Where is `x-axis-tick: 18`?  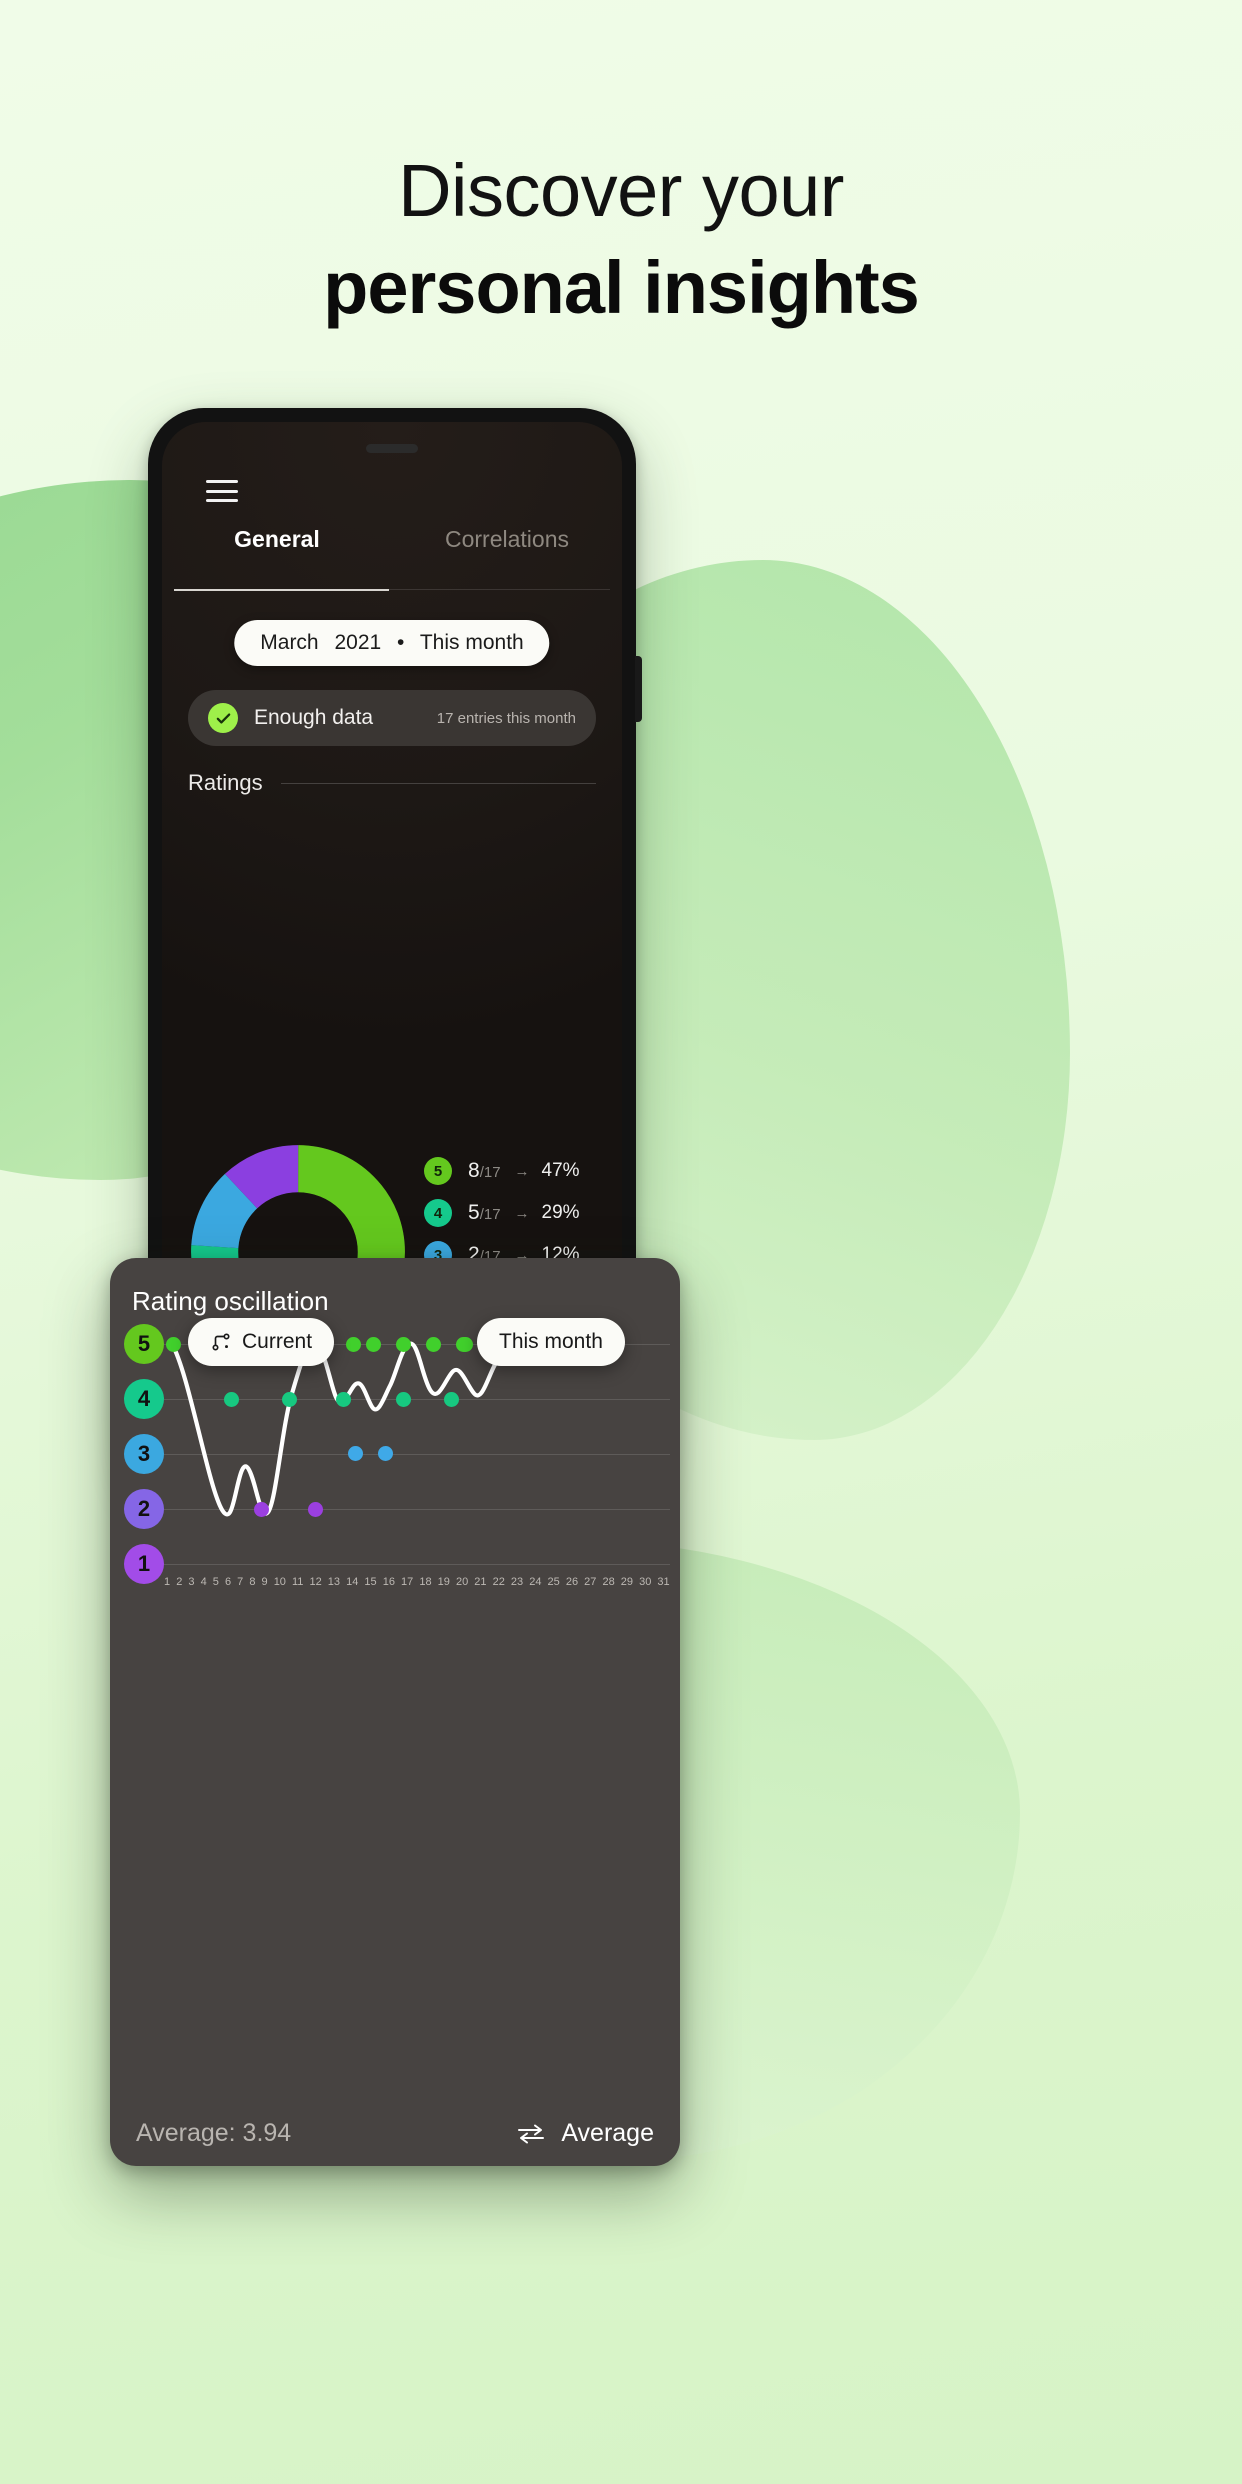
x-axis-tick: 18 is located at coordinates (425, 1582).